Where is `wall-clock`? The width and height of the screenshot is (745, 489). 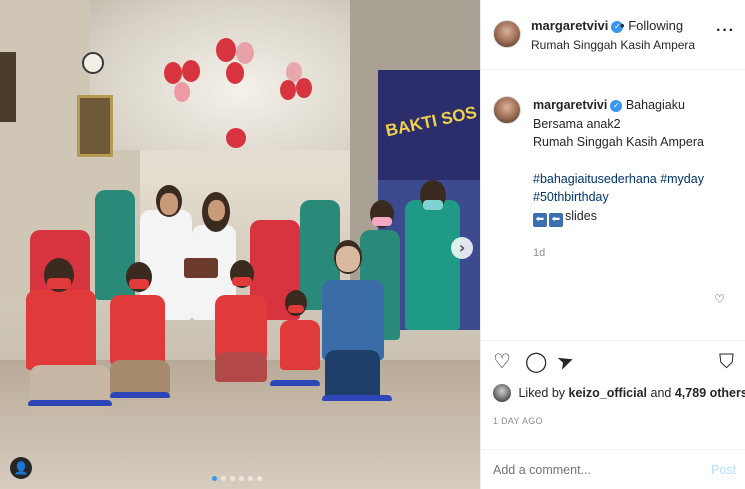 wall-clock is located at coordinates (93, 63).